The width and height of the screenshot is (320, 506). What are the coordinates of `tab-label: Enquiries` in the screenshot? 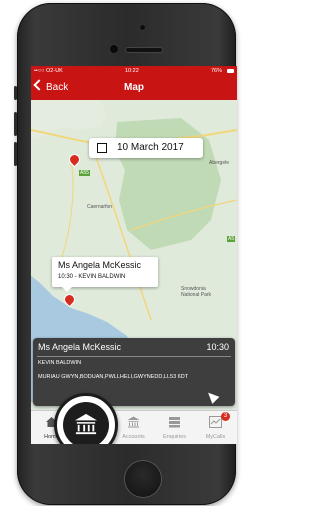 It's located at (174, 437).